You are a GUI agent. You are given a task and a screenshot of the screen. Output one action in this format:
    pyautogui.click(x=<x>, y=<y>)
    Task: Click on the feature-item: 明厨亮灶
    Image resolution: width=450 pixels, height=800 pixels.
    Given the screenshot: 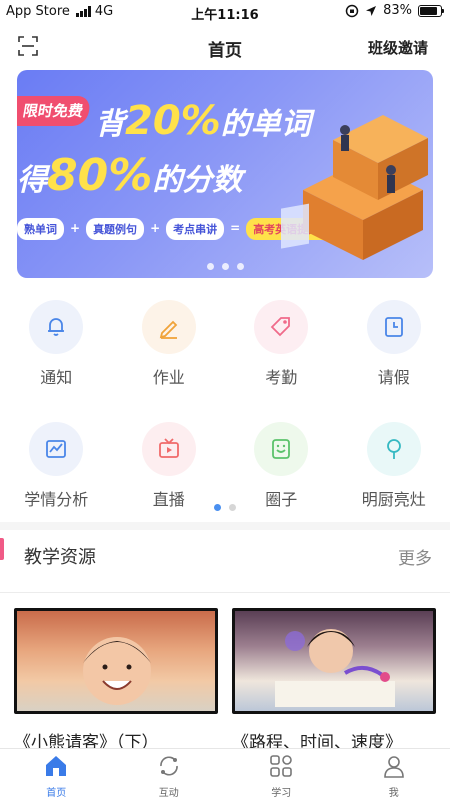 What is the action you would take?
    pyautogui.click(x=394, y=462)
    